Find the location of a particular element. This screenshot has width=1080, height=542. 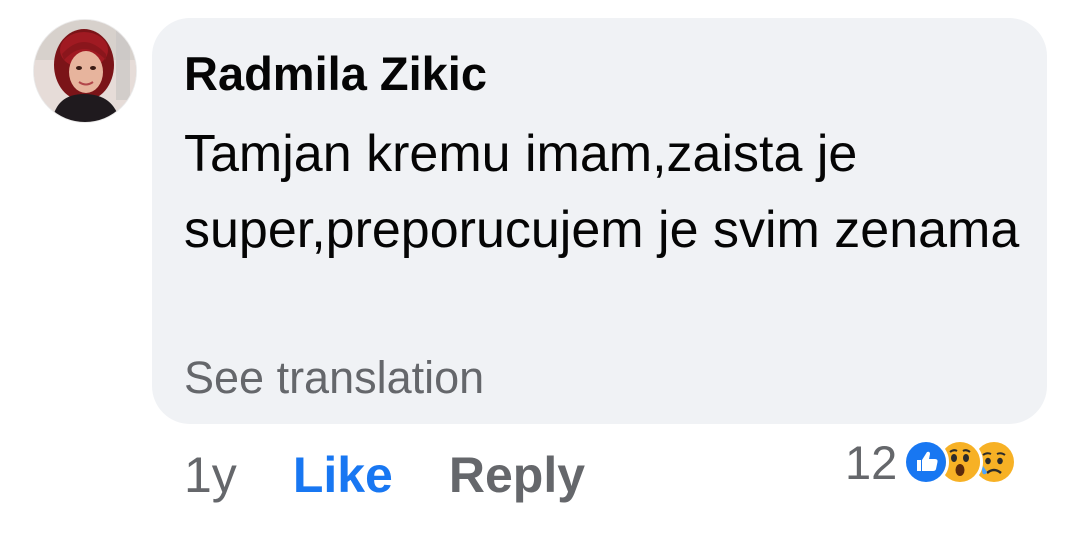

avatar-image is located at coordinates (85, 71).